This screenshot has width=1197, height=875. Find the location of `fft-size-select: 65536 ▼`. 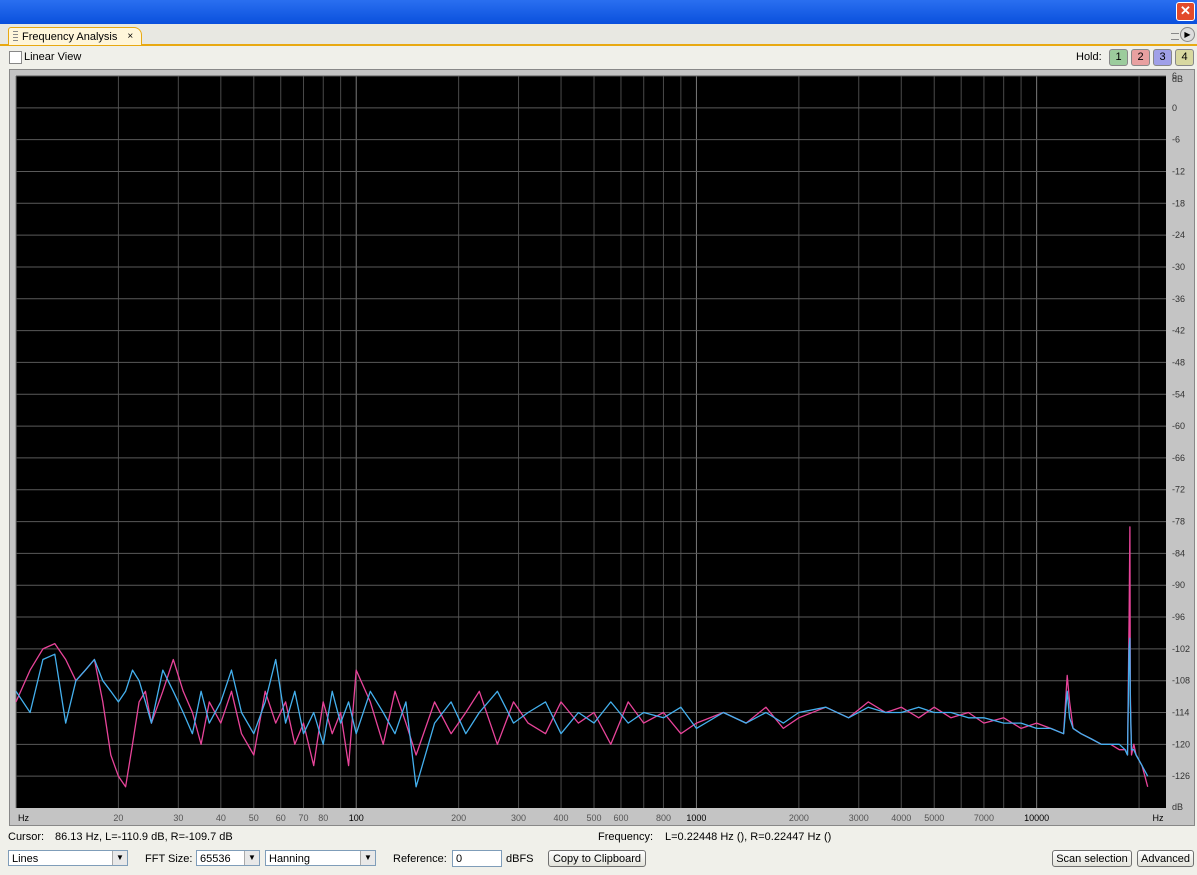

fft-size-select: 65536 ▼ is located at coordinates (228, 858).